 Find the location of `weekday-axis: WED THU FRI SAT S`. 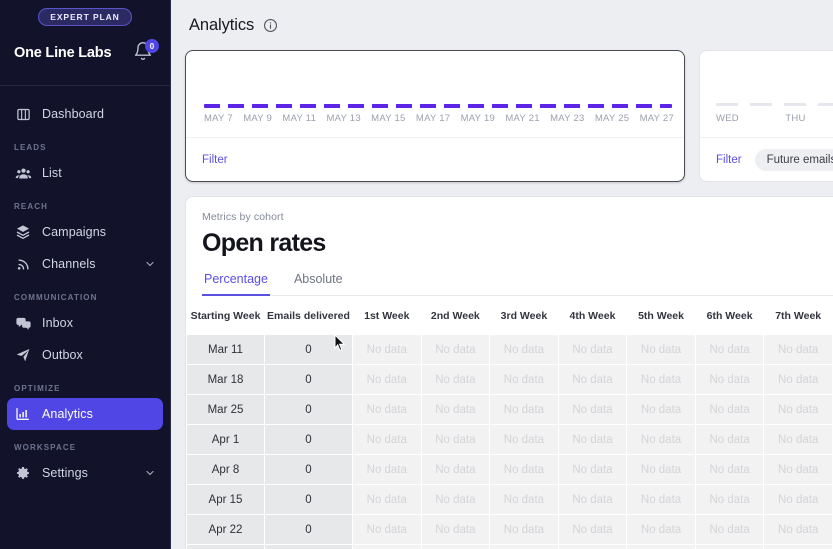

weekday-axis: WED THU FRI SAT S is located at coordinates (774, 118).